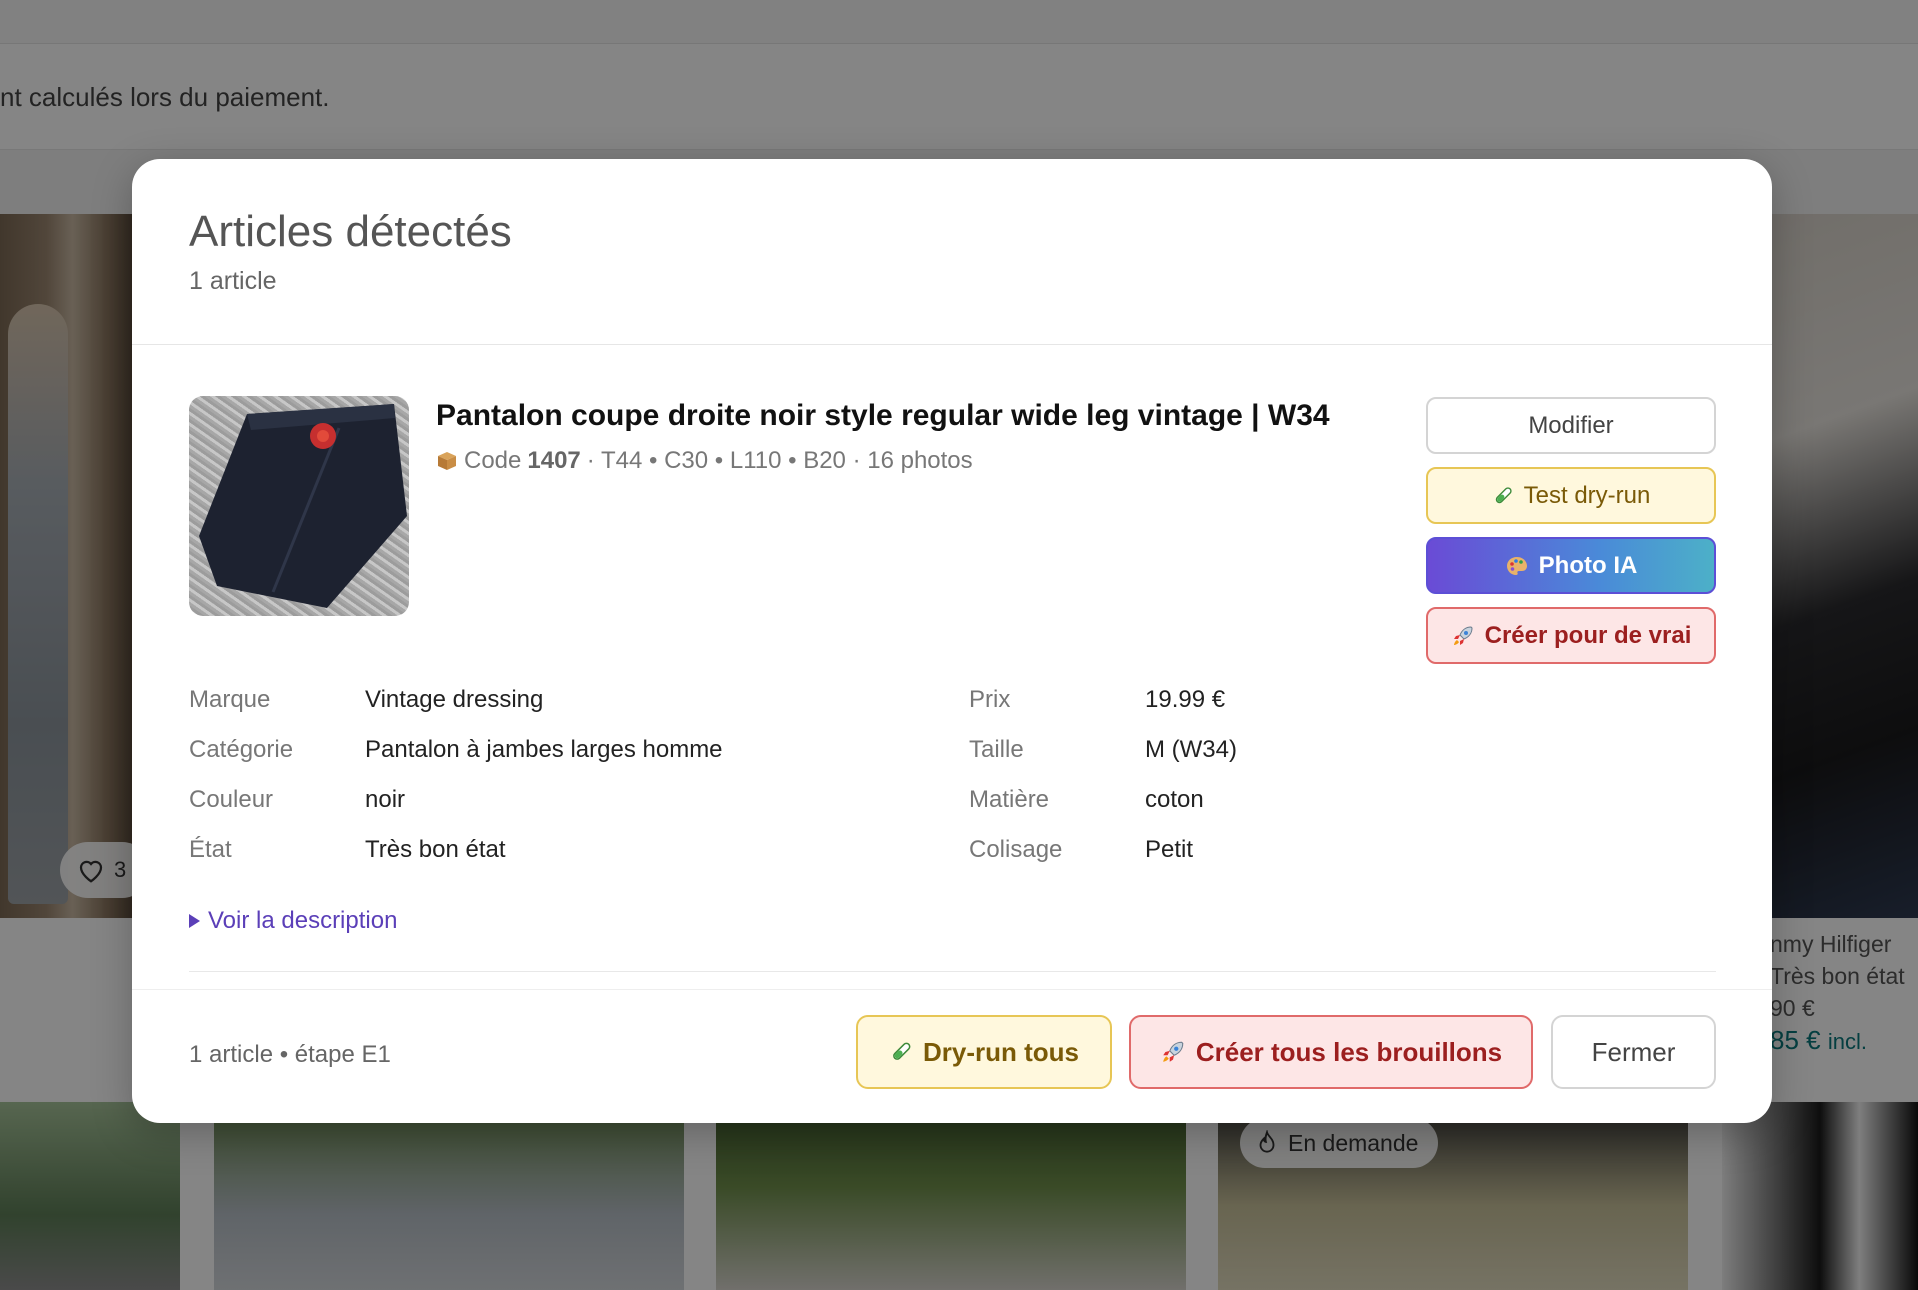  I want to click on footer-status: 1 article • étape E1, so click(290, 1054).